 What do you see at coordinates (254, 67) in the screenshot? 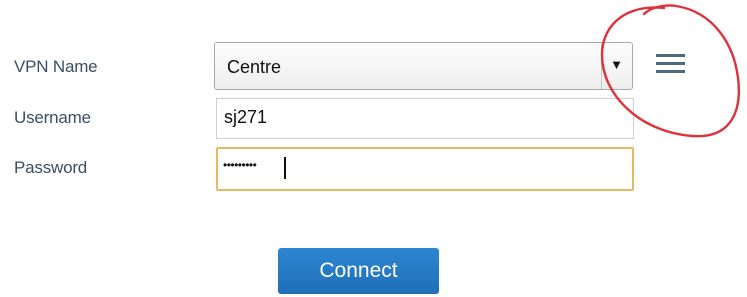
I see `vpn-name-selected-value: Centre` at bounding box center [254, 67].